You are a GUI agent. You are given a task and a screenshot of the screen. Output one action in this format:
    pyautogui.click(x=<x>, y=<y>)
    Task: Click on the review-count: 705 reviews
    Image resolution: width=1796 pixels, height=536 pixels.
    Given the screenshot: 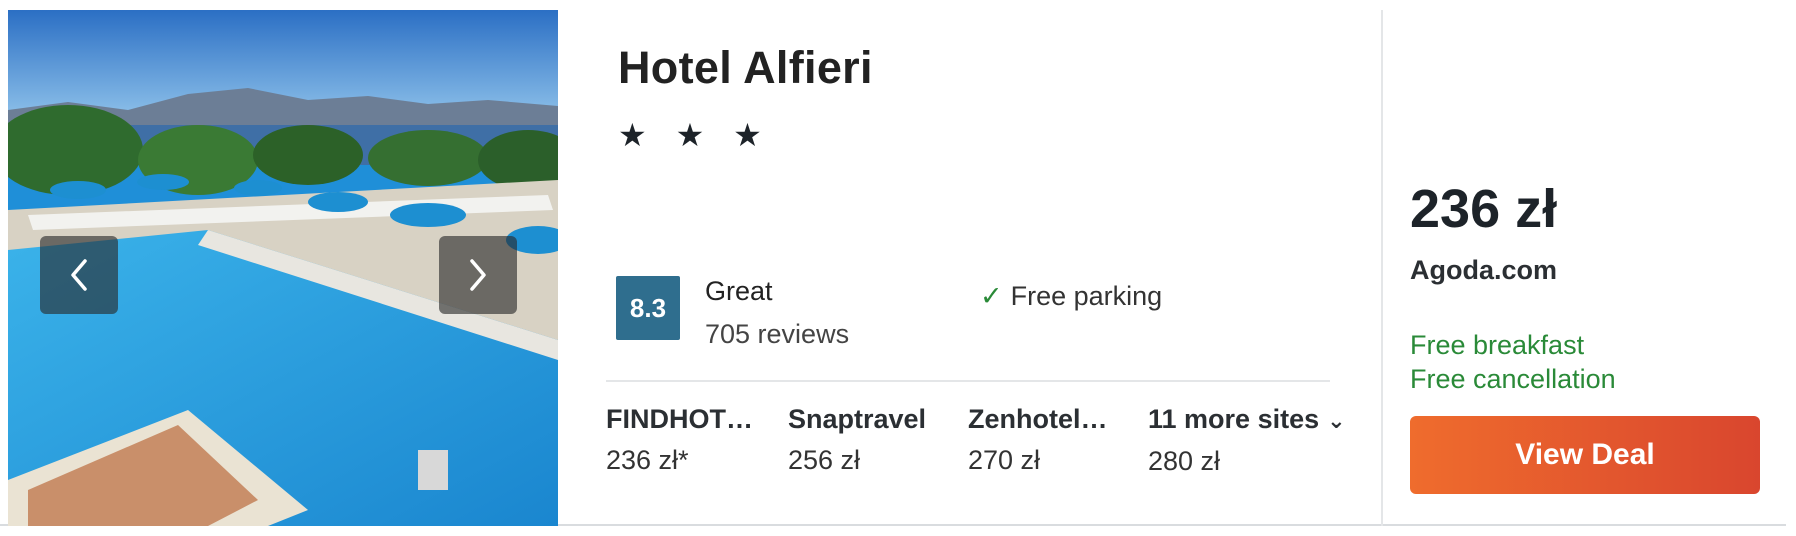 What is the action you would take?
    pyautogui.click(x=777, y=334)
    